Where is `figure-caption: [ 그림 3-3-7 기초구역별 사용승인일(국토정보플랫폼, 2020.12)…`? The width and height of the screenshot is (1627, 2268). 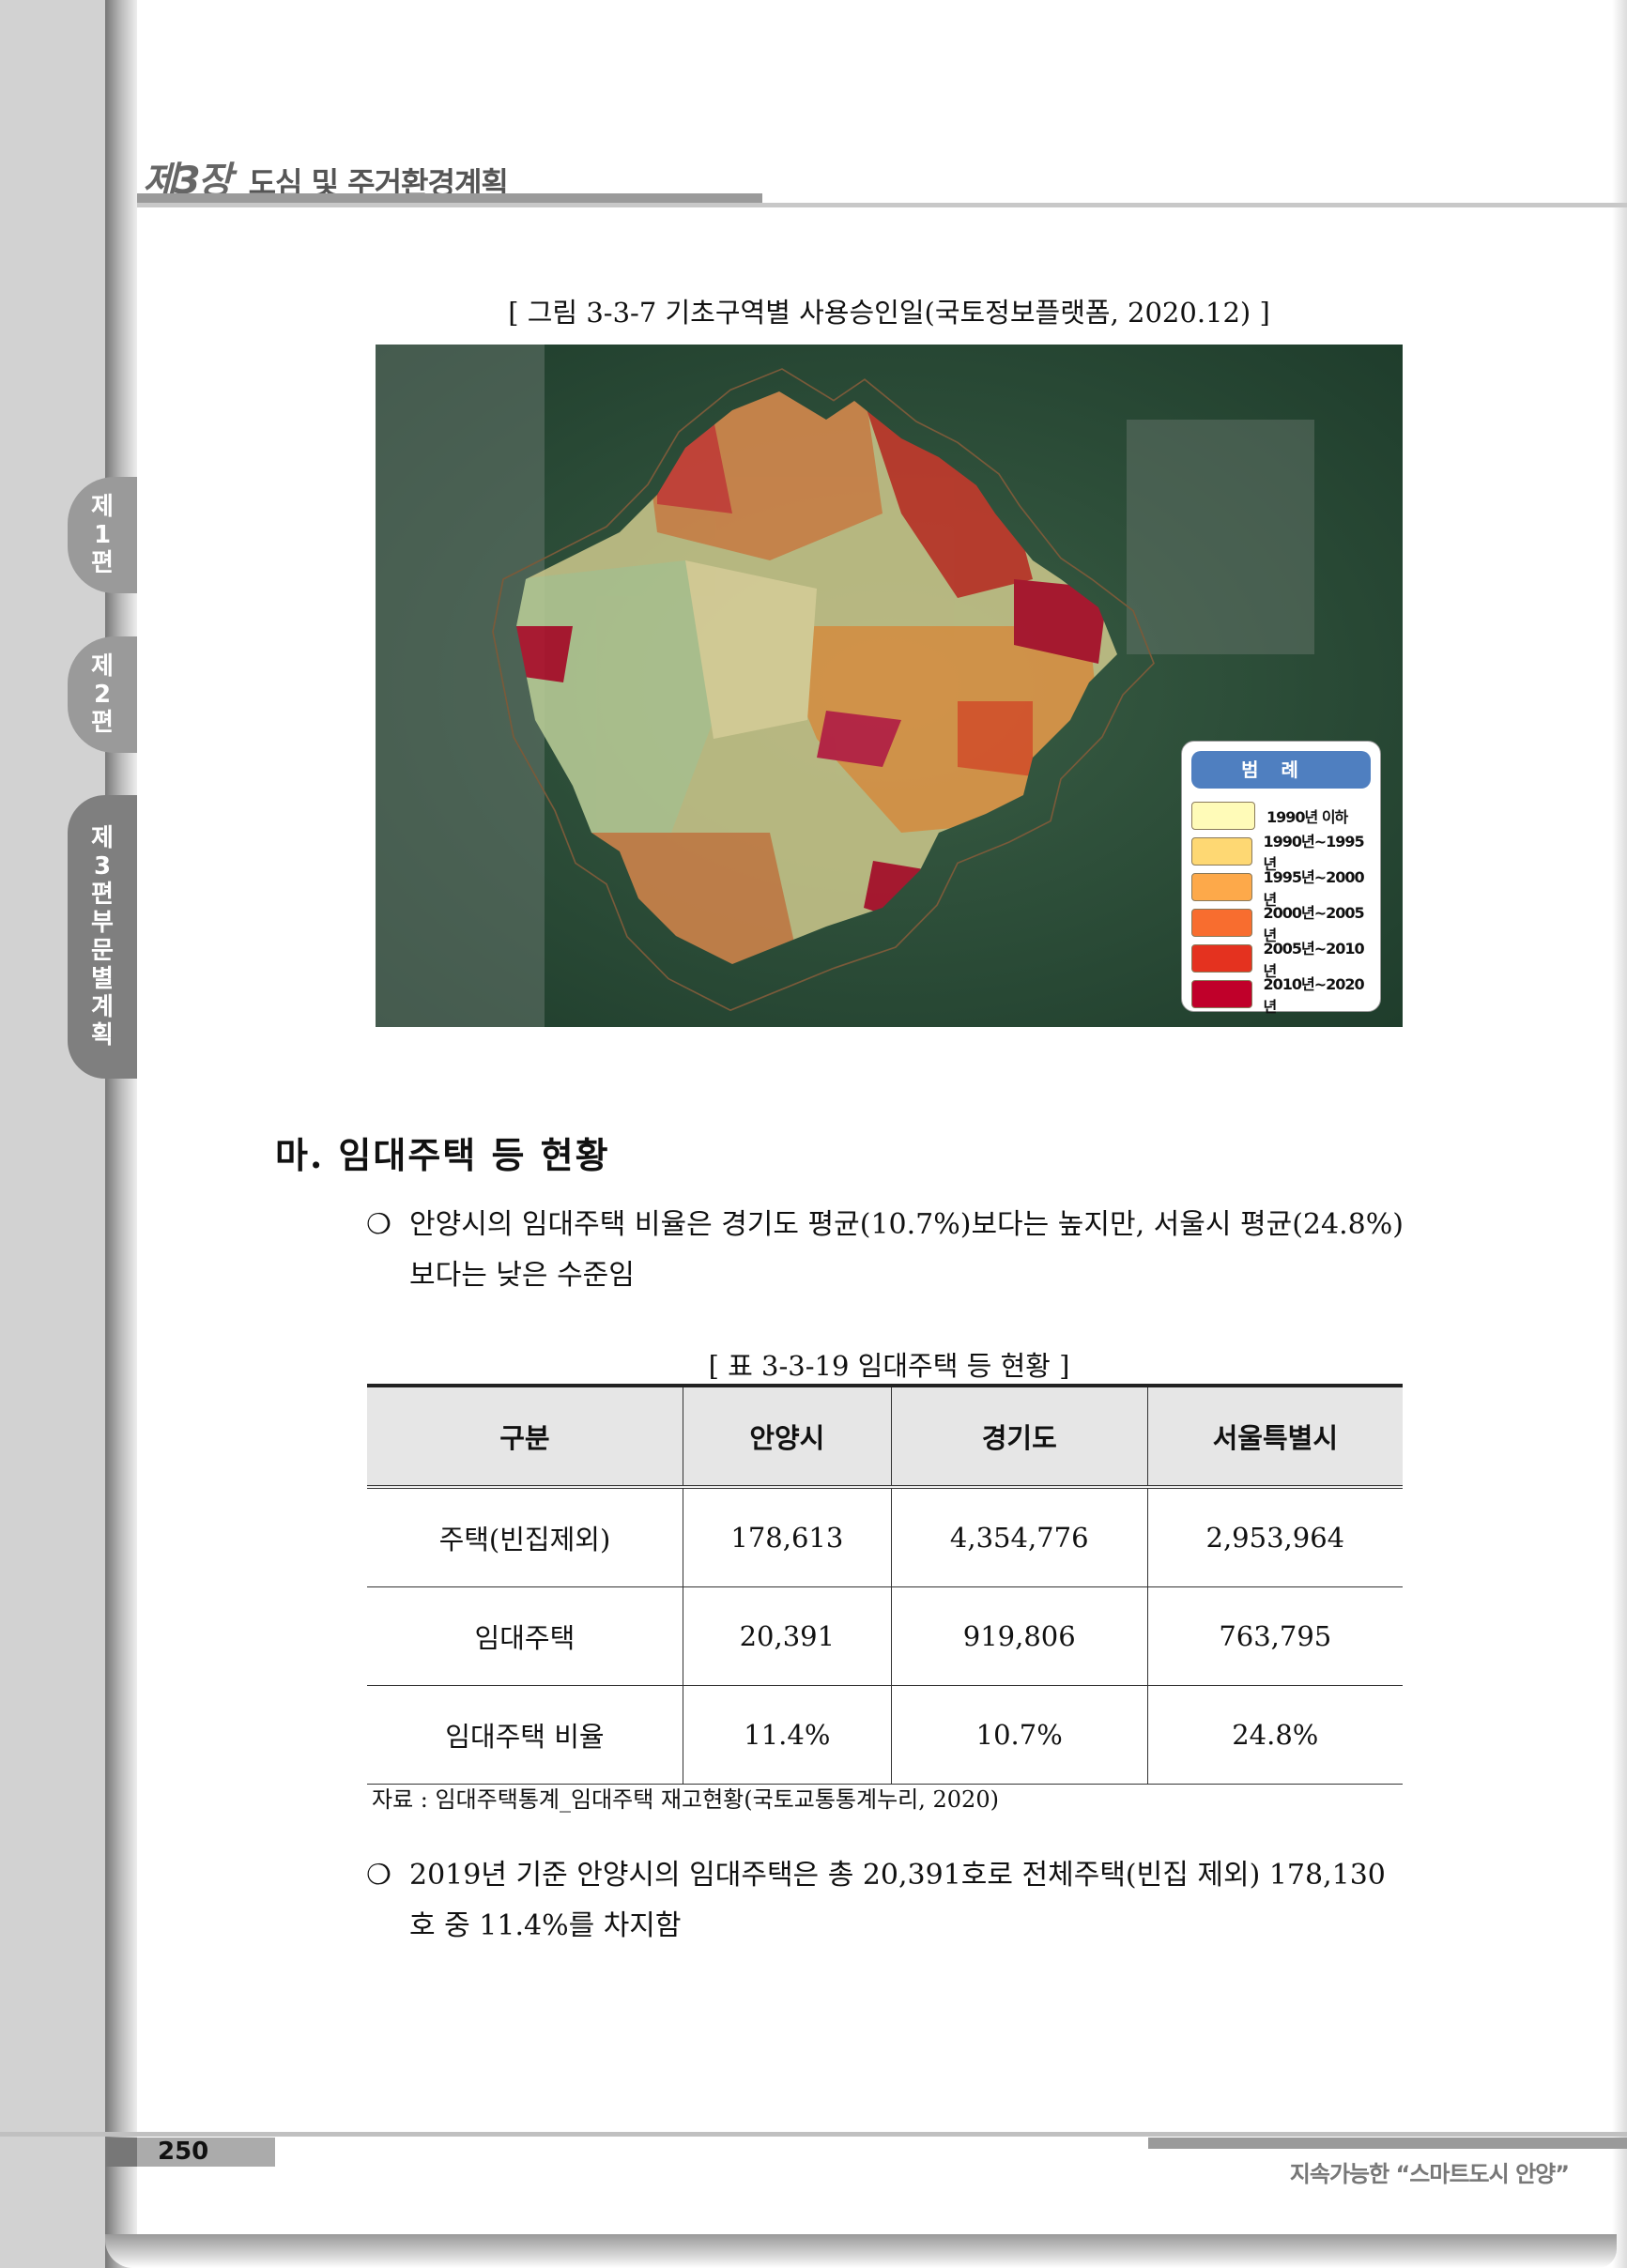 figure-caption: [ 그림 3-3-7 기초구역별 사용승인일(국토정보플랫폼, 2020.12)… is located at coordinates (889, 313).